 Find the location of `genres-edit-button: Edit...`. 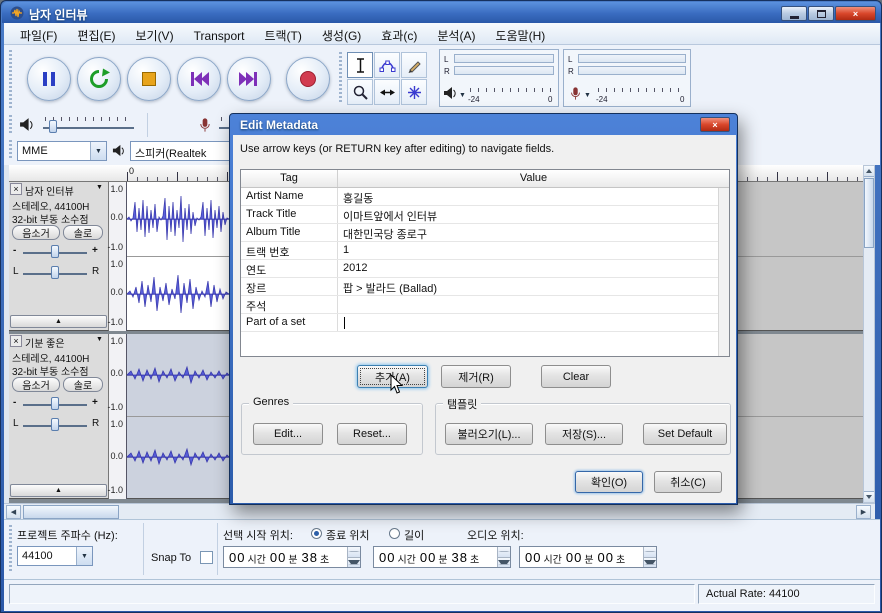

genres-edit-button: Edit... is located at coordinates (288, 434).